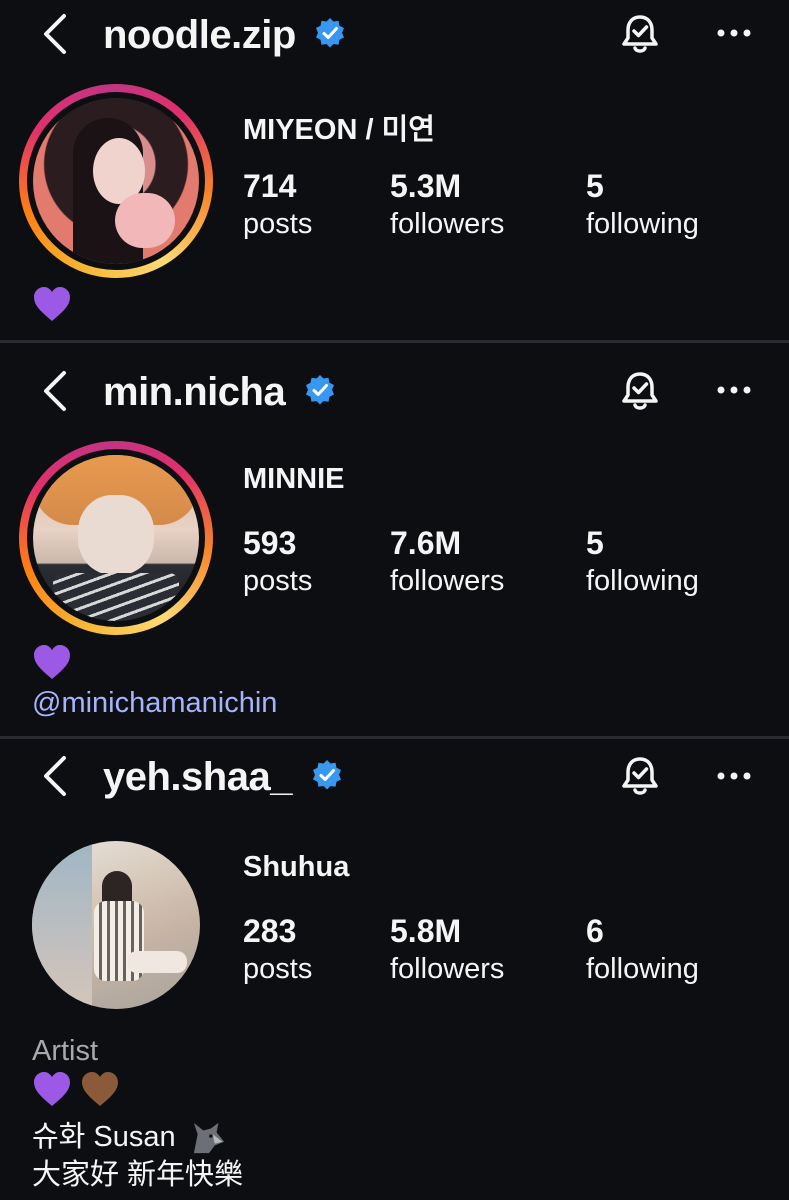 The height and width of the screenshot is (1200, 789). Describe the element at coordinates (447, 949) in the screenshot. I see `followers-count: 5.8M followers` at that location.